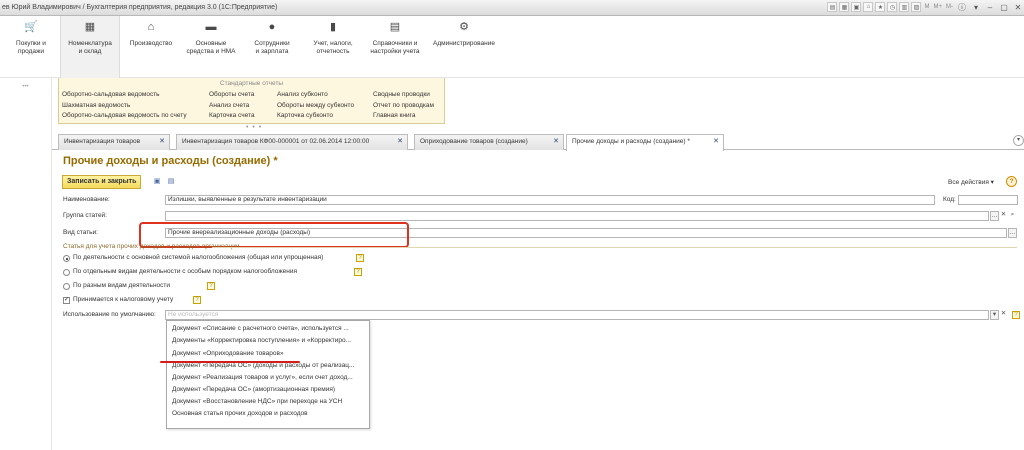 The image size is (1024, 450). I want to click on code-field, so click(988, 200).